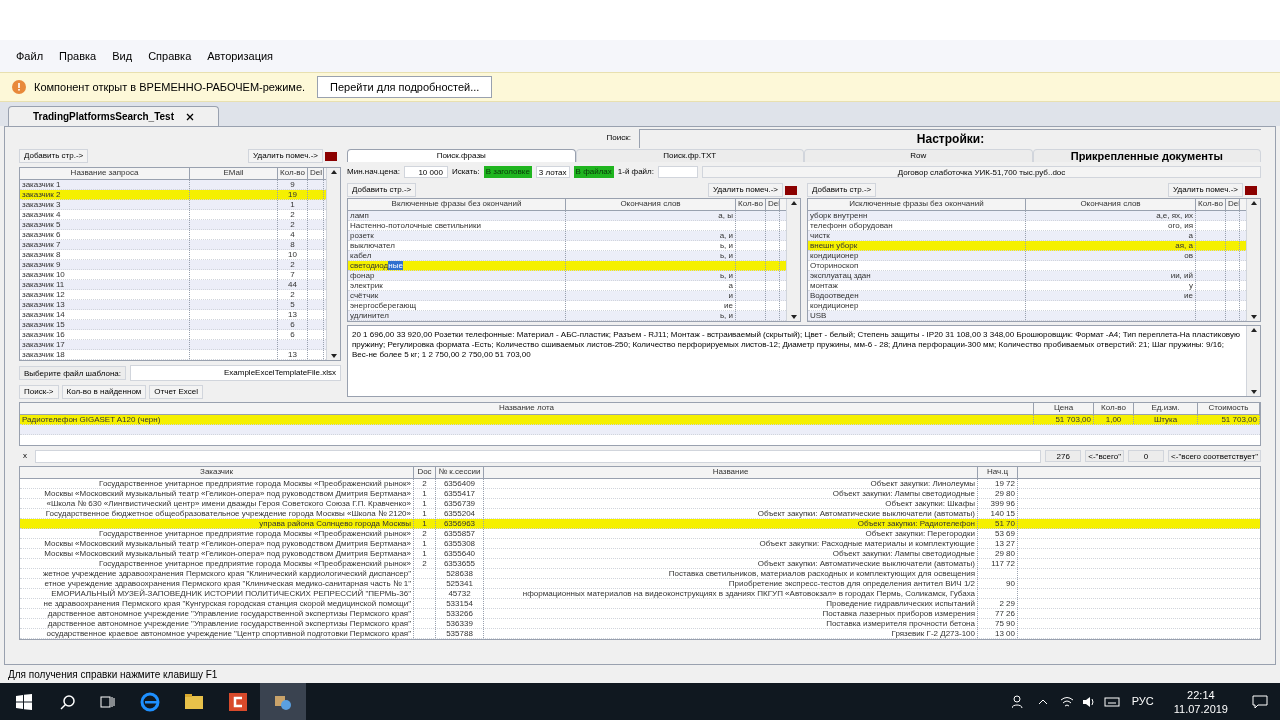  Describe the element at coordinates (1088, 701) in the screenshot. I see `volume-icon` at that location.